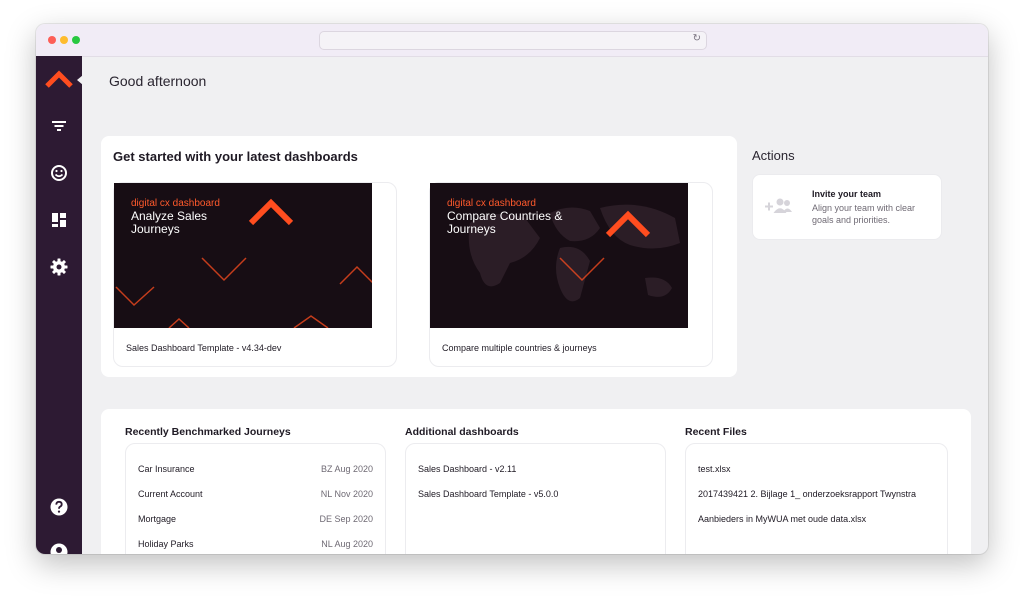 The image size is (1024, 601). Describe the element at coordinates (467, 469) in the screenshot. I see `additional-dashboard-item: Sales Dashboard - v2.11` at that location.